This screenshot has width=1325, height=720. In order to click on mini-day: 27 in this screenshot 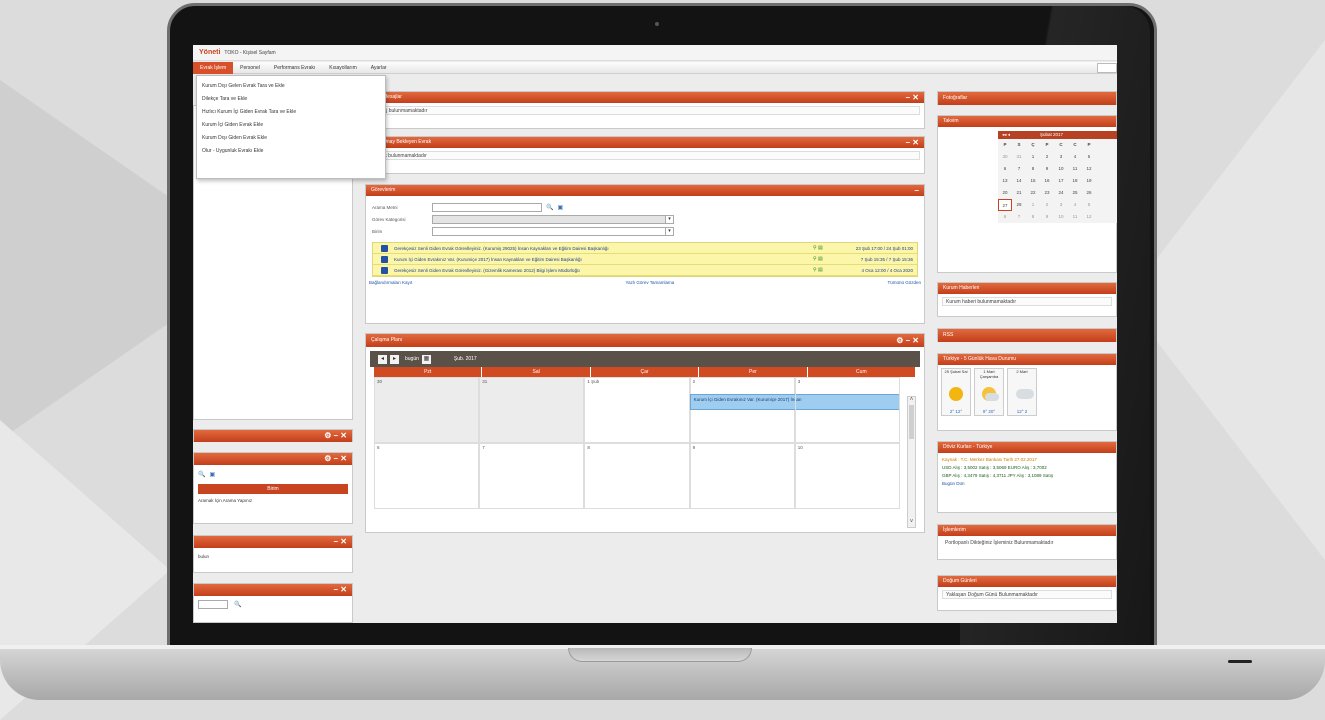, I will do `click(1005, 205)`.